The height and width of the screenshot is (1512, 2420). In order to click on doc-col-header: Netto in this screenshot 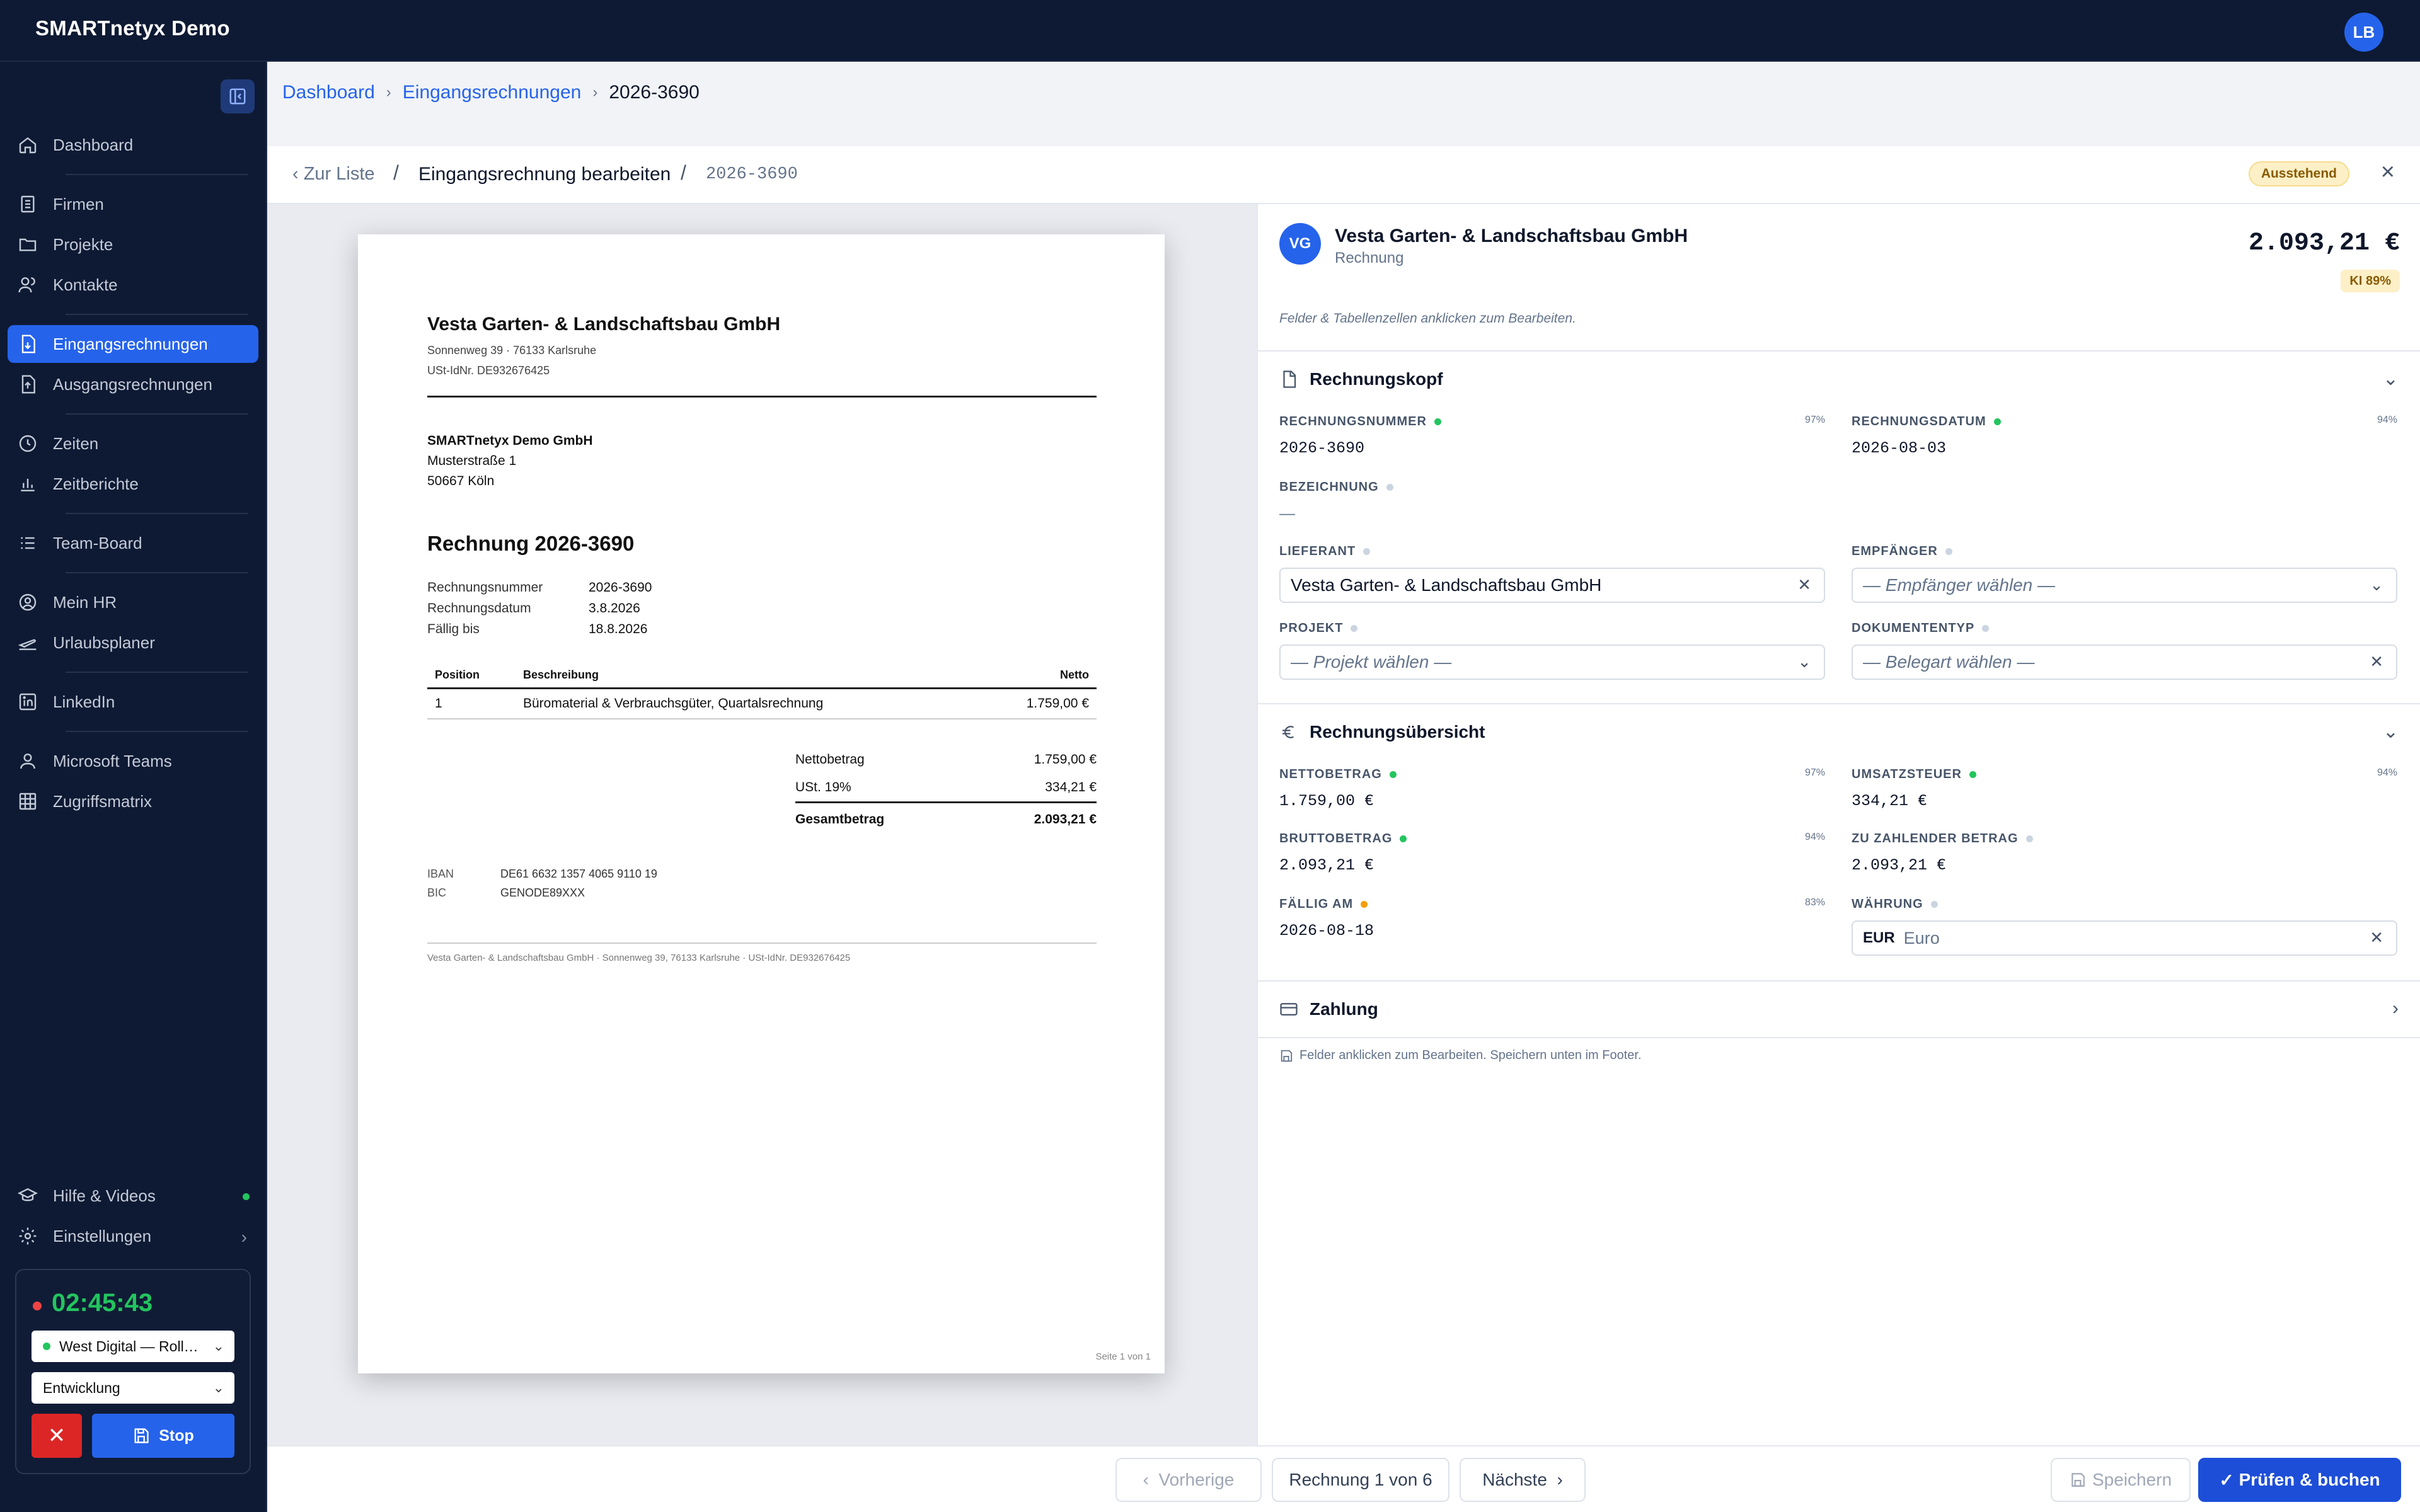, I will do `click(1074, 674)`.